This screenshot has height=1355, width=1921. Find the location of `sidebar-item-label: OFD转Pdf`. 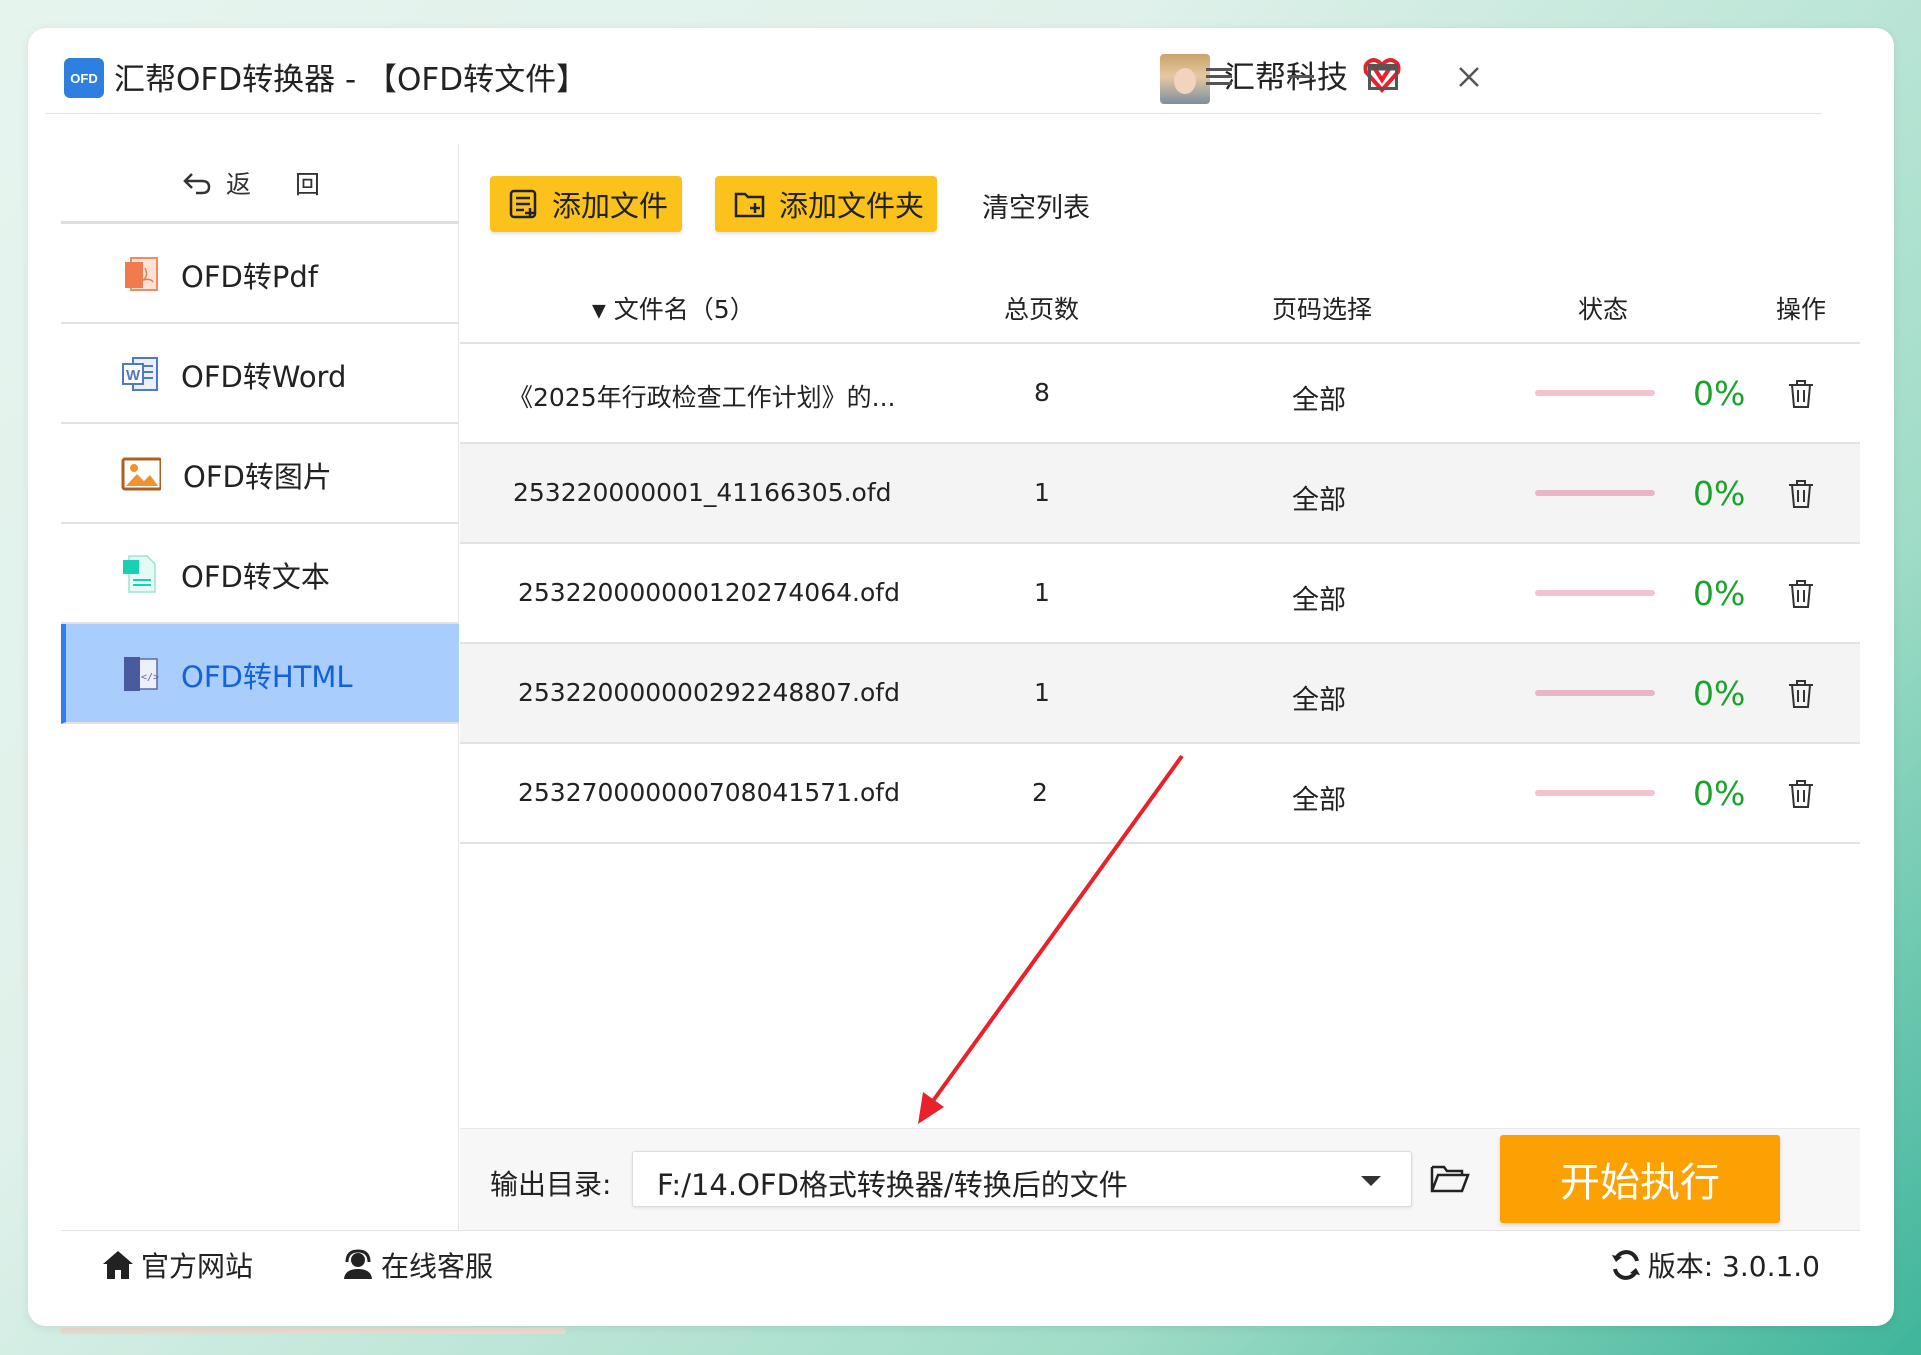

sidebar-item-label: OFD转Pdf is located at coordinates (249, 277).